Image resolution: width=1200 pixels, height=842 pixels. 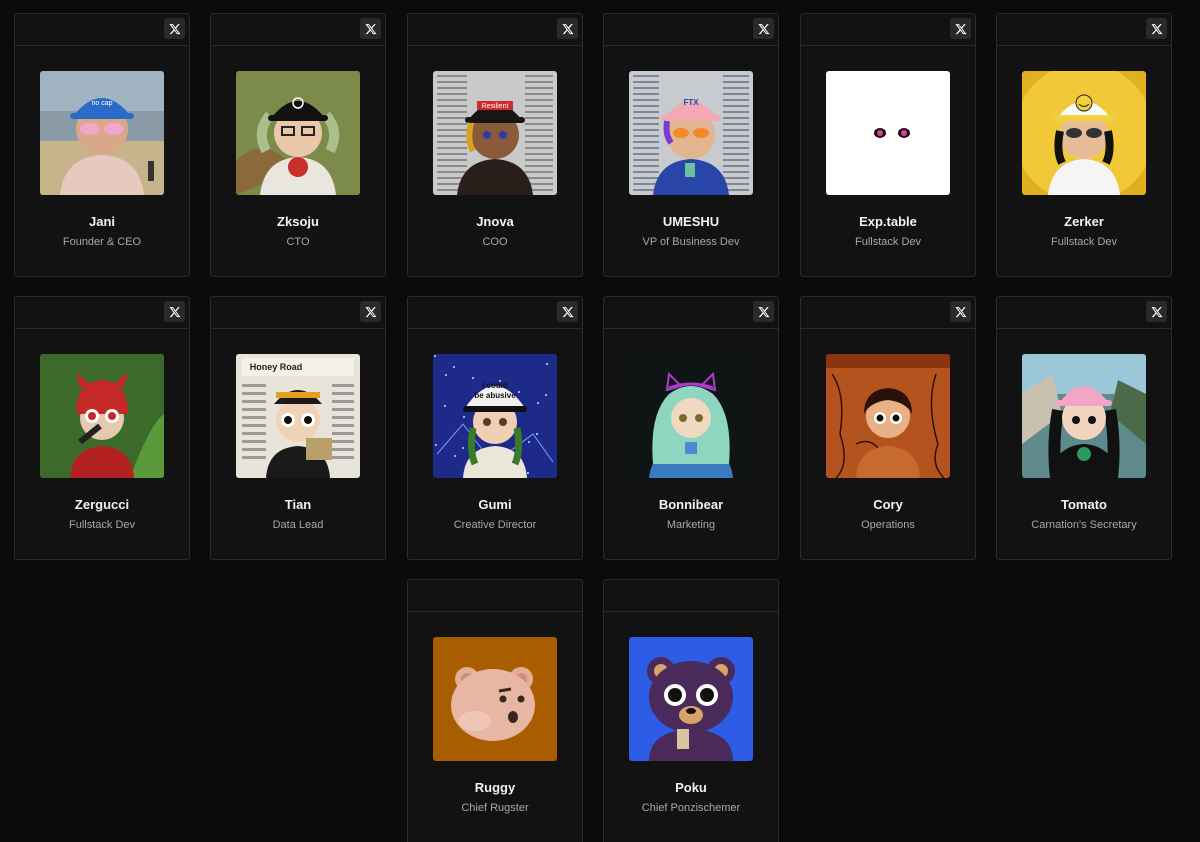 What do you see at coordinates (495, 385) in the screenshot?
I see `svg-text: I could` at bounding box center [495, 385].